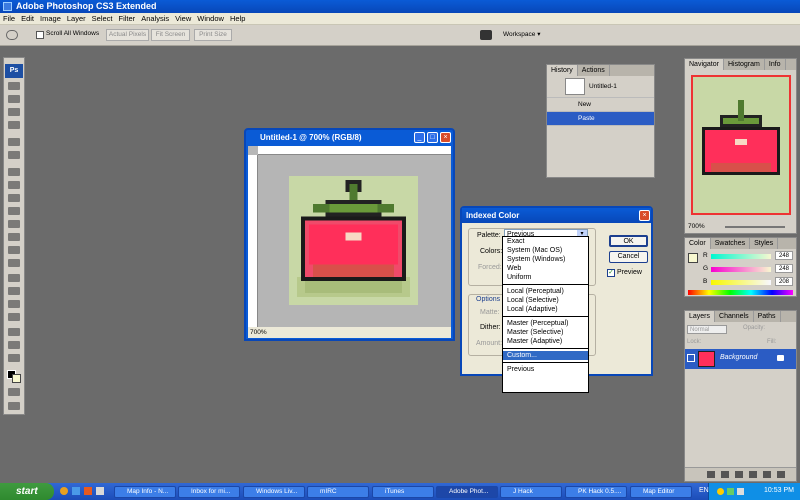 The width and height of the screenshot is (800, 500). I want to click on dodge-tool-icon, so click(14, 263).